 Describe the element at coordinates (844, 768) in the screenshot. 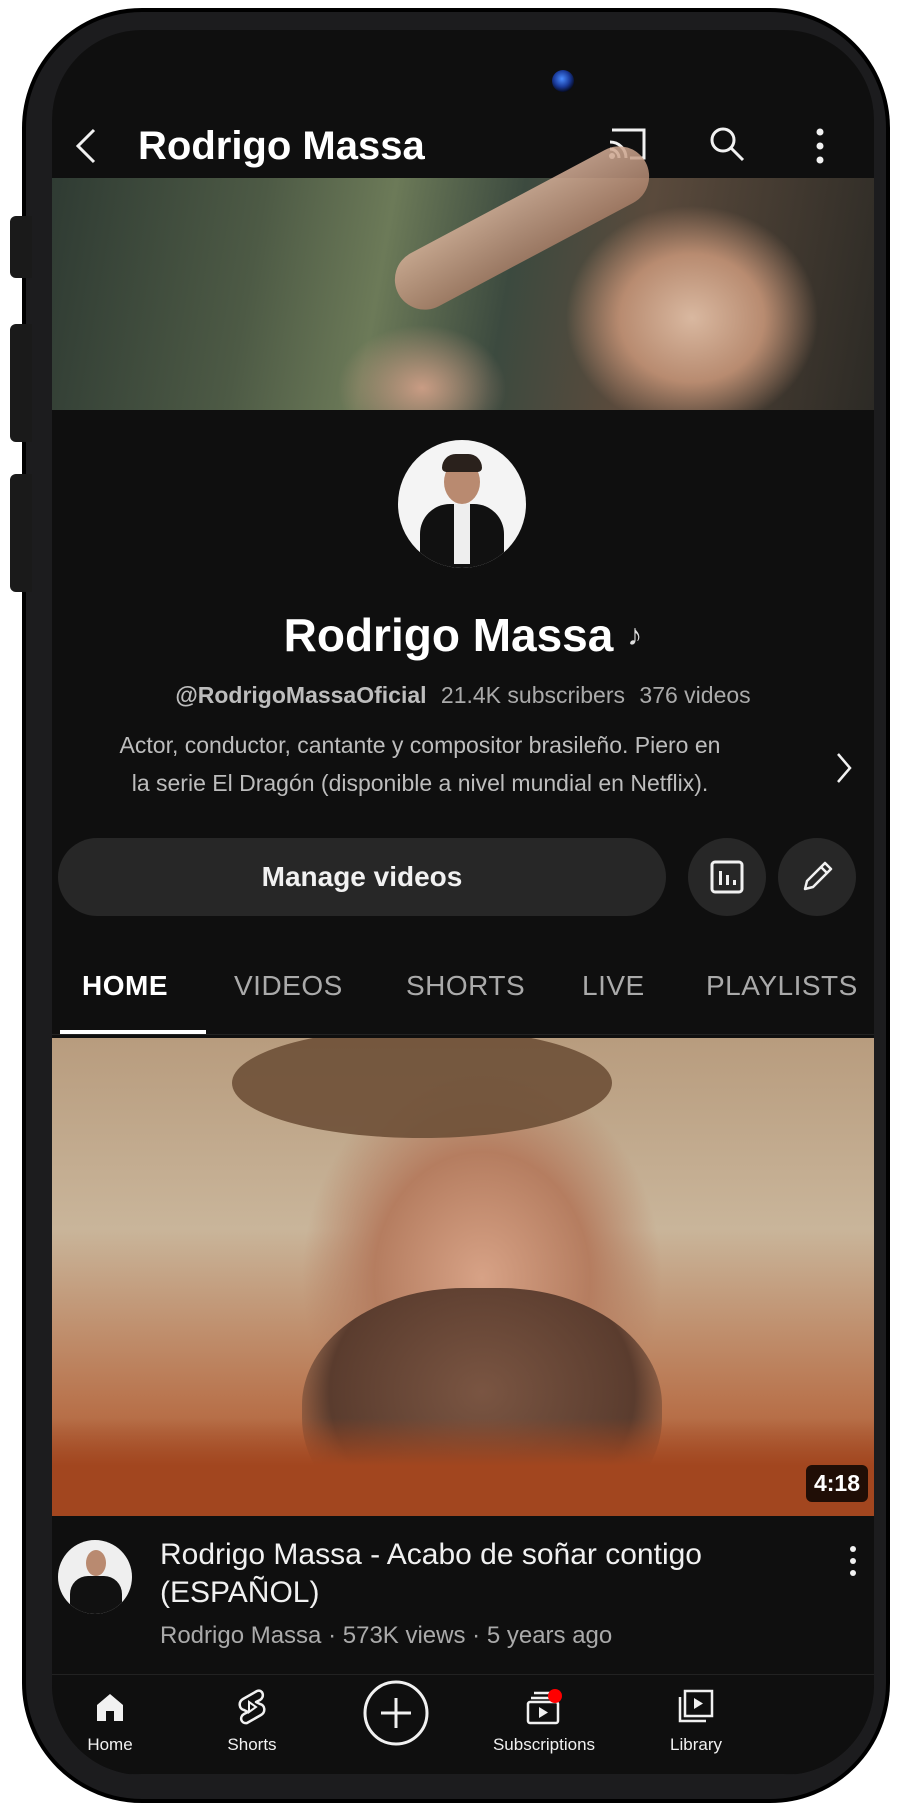

I see `chevron-right-icon` at that location.